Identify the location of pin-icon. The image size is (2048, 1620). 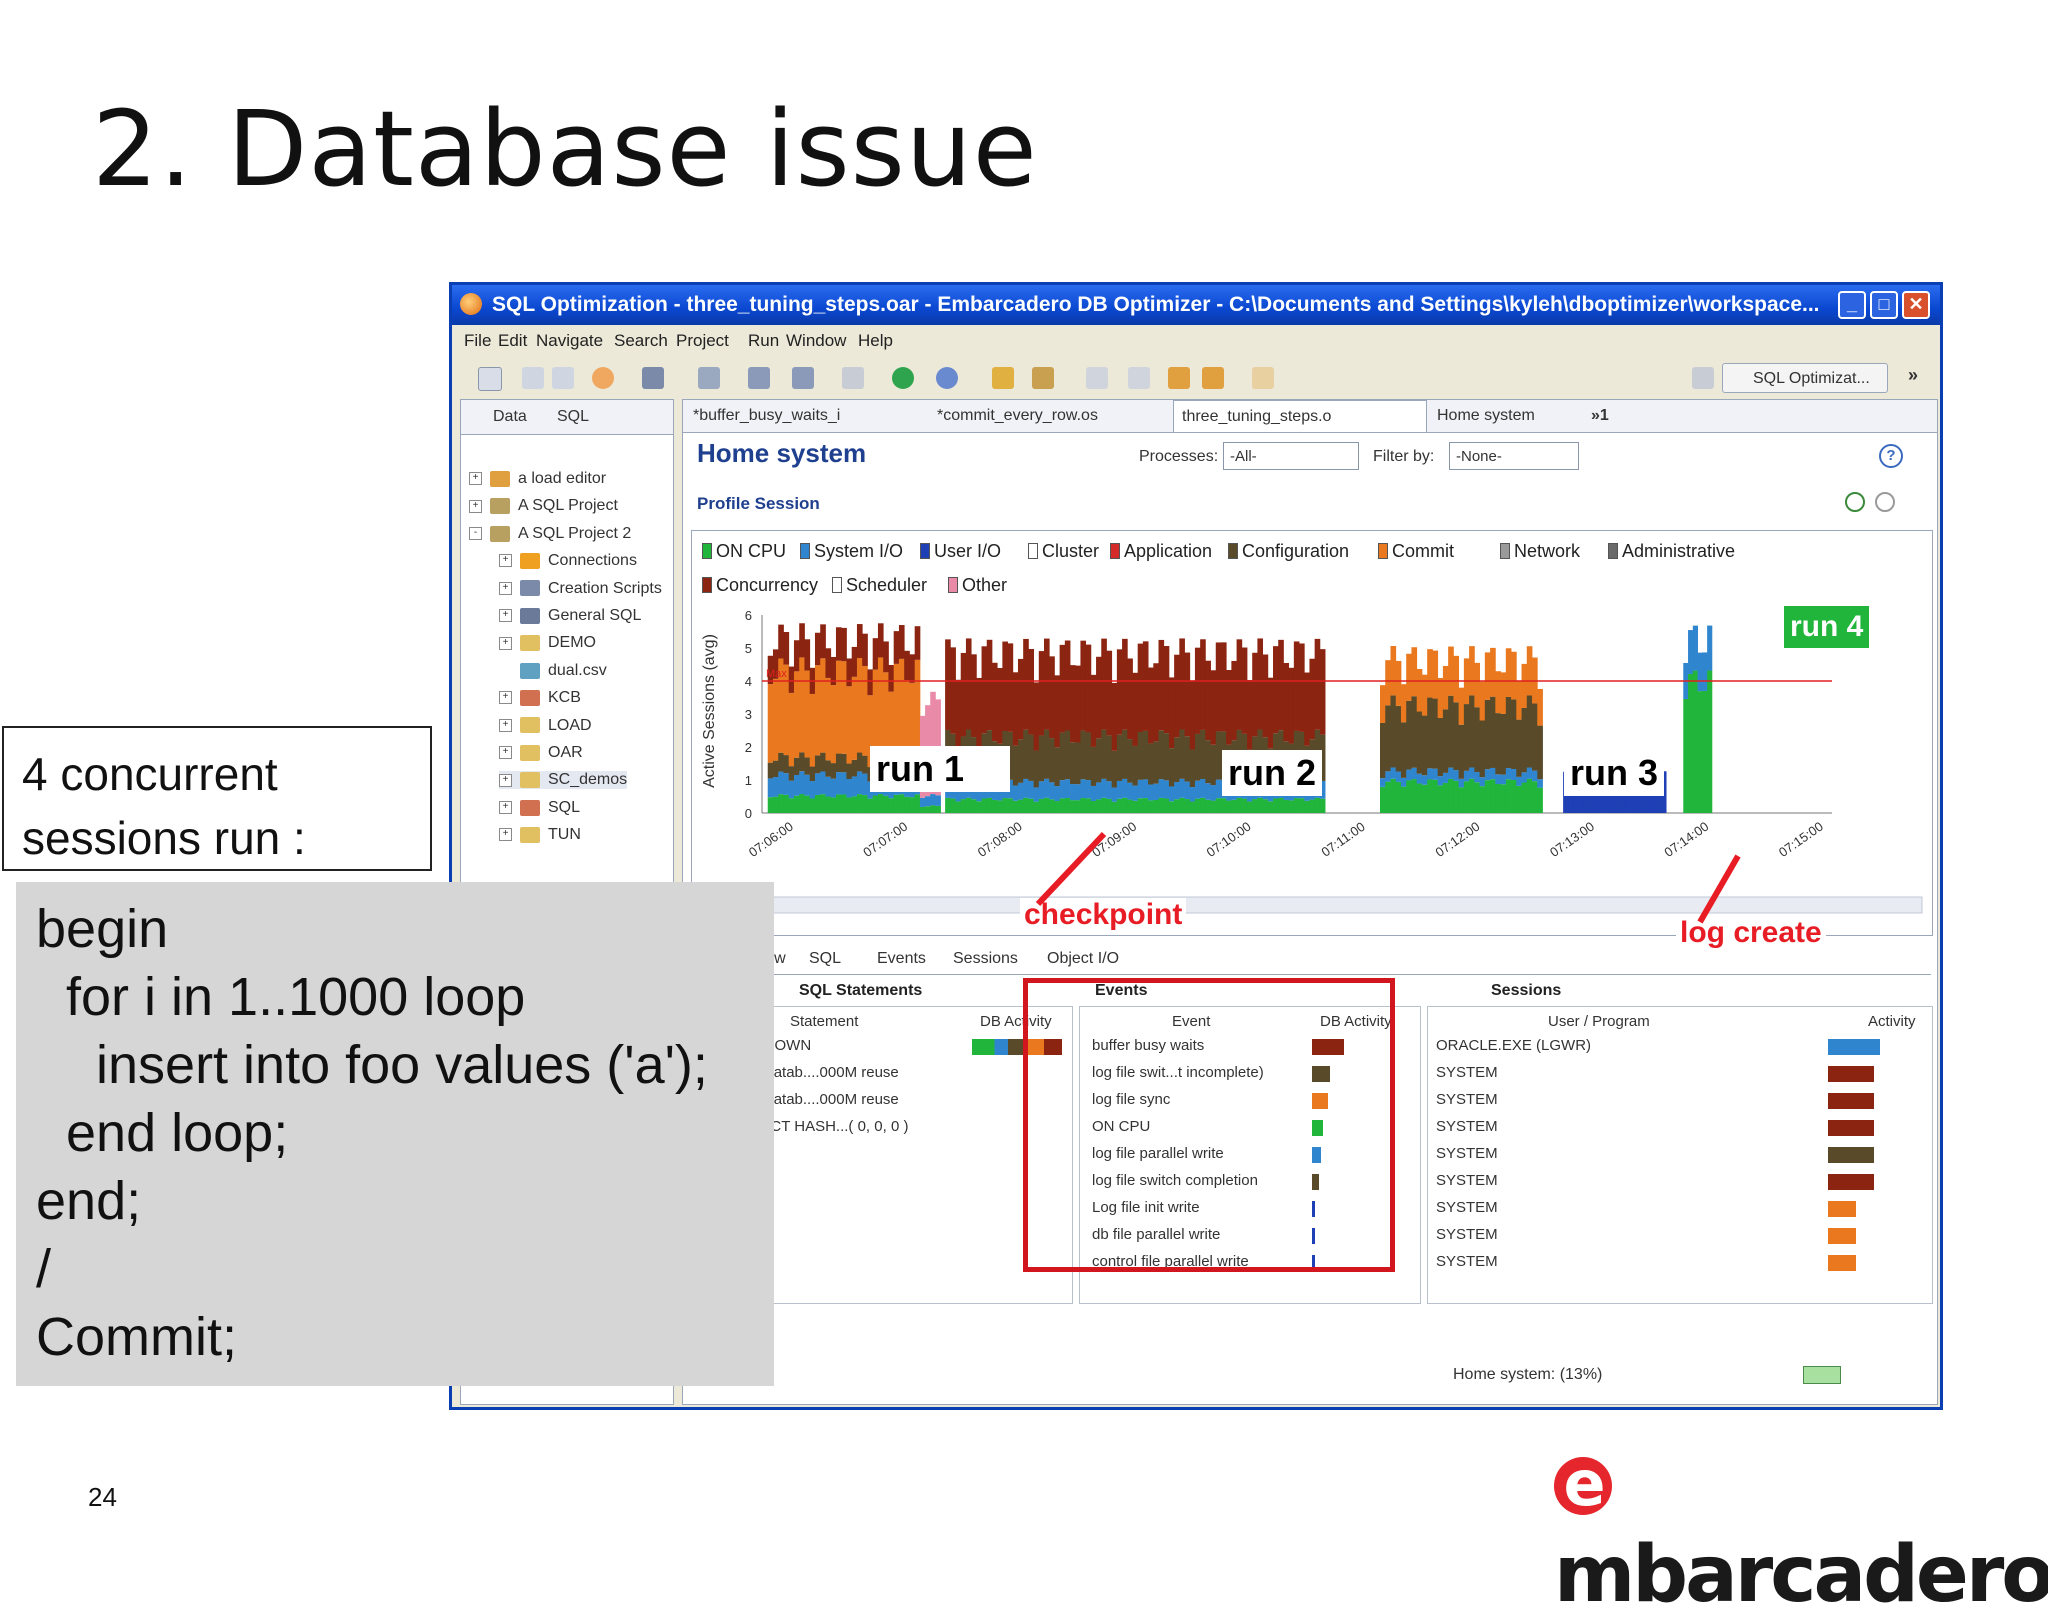
(1097, 378).